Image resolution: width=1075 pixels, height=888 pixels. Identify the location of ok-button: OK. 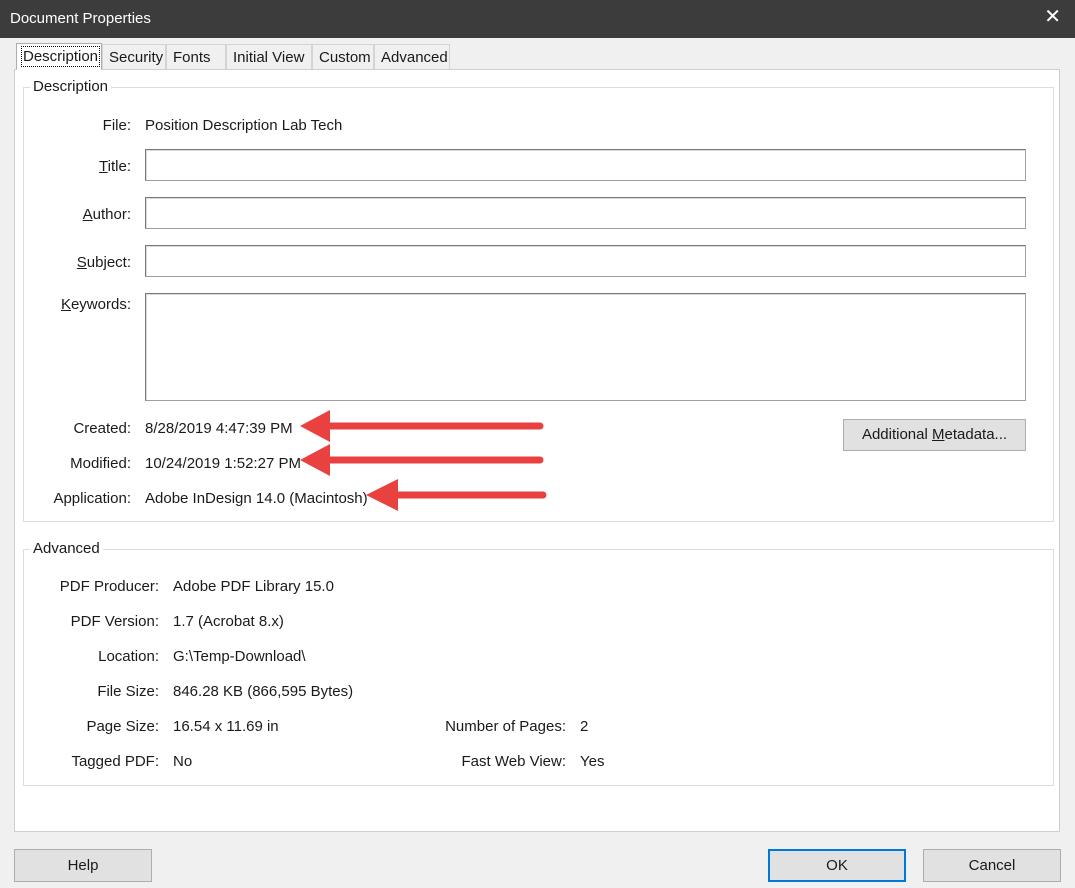
(837, 865).